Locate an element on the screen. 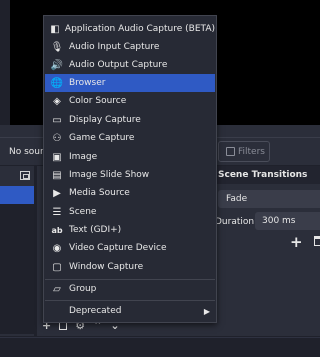 The width and height of the screenshot is (320, 357). folder-icon: ▱ is located at coordinates (57, 289).